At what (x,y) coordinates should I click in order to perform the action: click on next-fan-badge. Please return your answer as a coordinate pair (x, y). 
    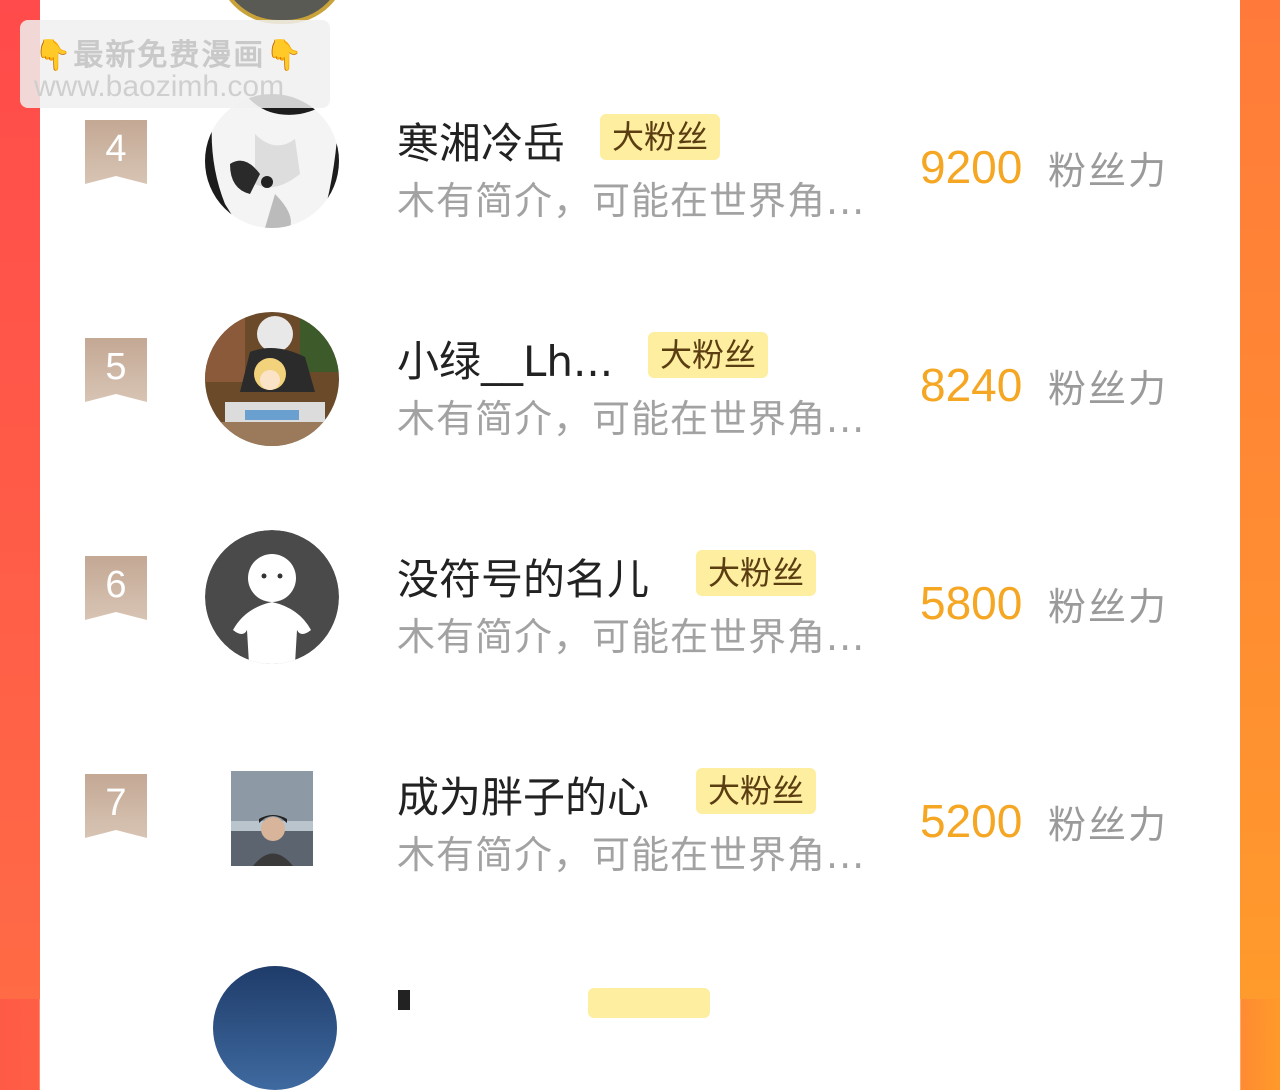
    Looking at the image, I should click on (649, 1003).